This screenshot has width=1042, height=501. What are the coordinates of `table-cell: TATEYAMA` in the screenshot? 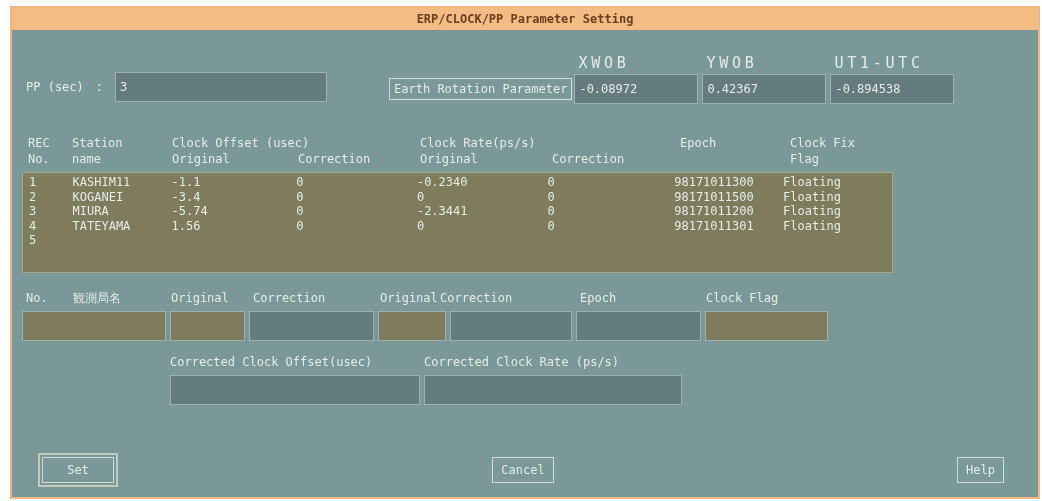 It's located at (101, 225).